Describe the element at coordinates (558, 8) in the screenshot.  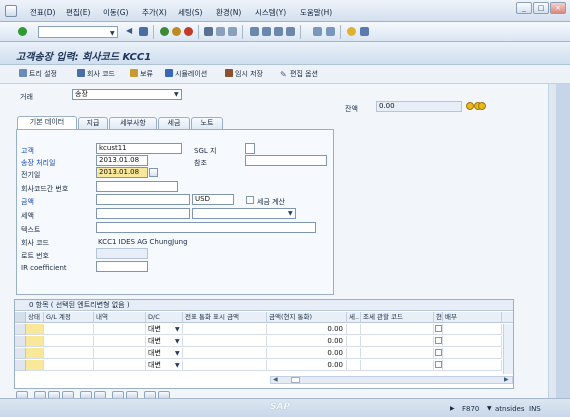
I see `close-button: ×` at that location.